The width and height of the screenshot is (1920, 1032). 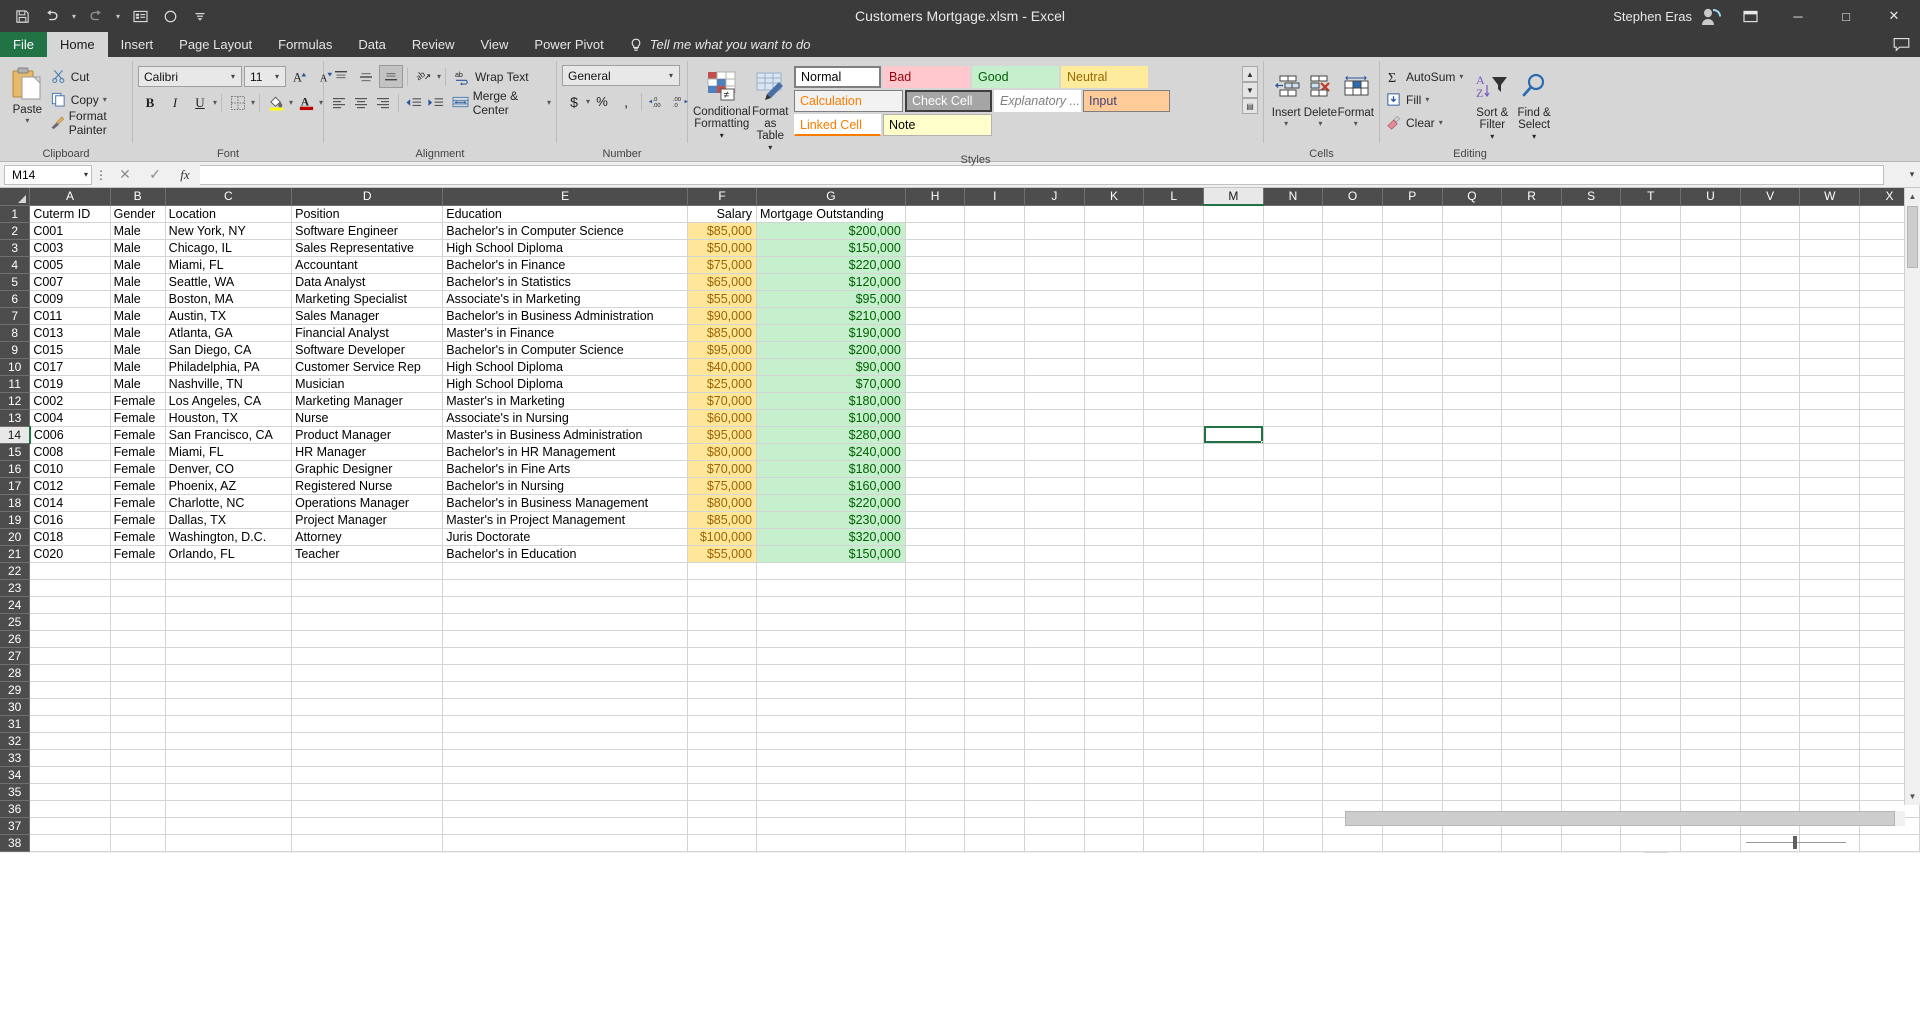 What do you see at coordinates (1830, 197) in the screenshot?
I see `column-header-W: W` at bounding box center [1830, 197].